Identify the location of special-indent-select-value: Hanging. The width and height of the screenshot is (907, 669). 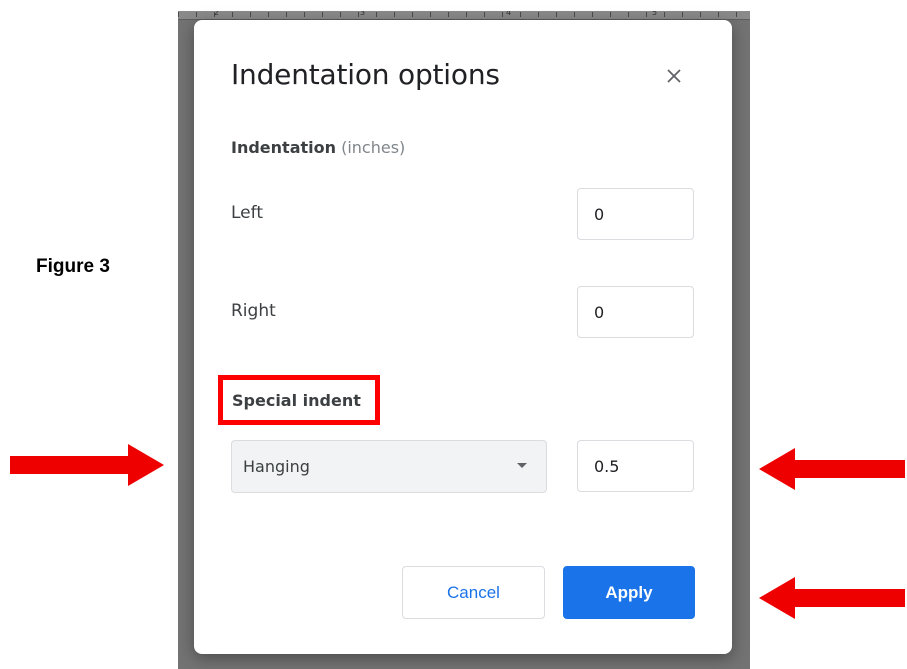
(276, 466).